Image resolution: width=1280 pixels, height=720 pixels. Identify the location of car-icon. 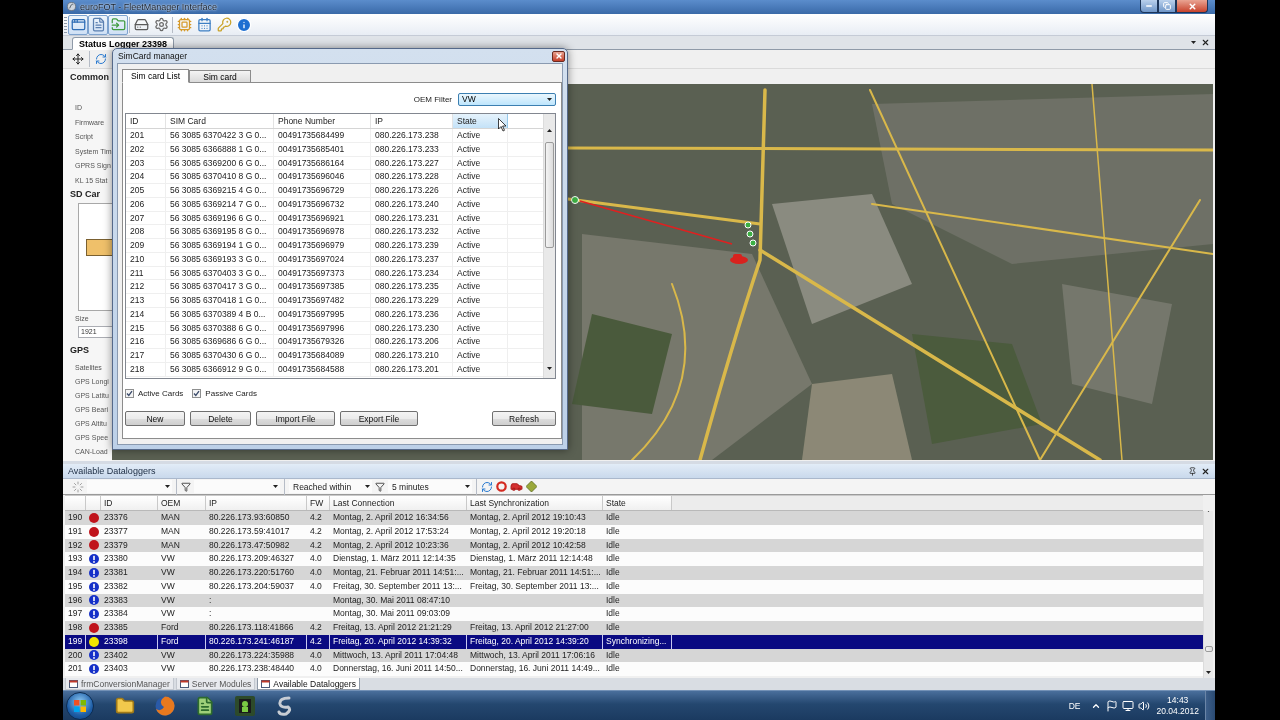
(516, 486).